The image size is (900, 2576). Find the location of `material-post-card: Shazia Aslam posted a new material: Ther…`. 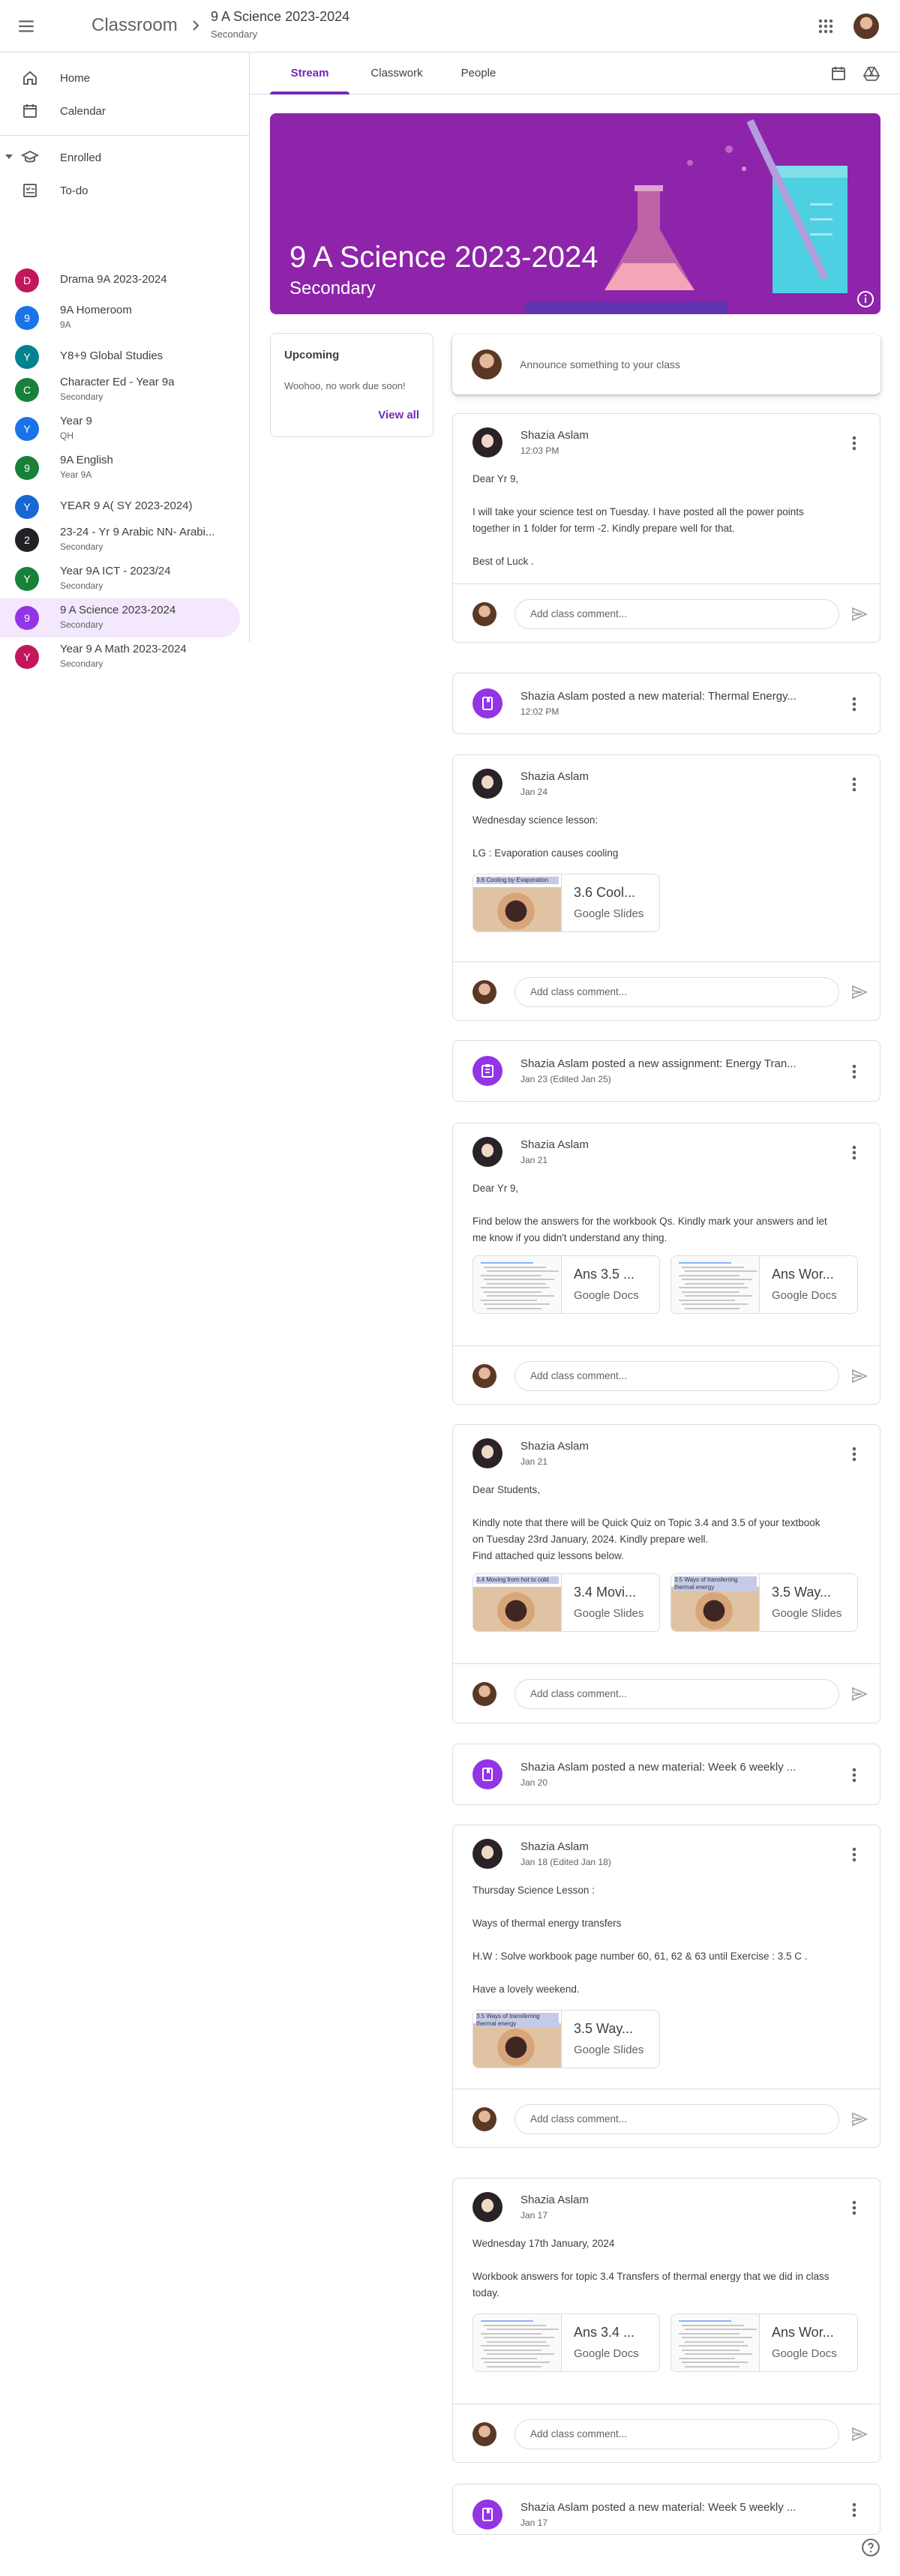

material-post-card: Shazia Aslam posted a new material: Ther… is located at coordinates (666, 704).